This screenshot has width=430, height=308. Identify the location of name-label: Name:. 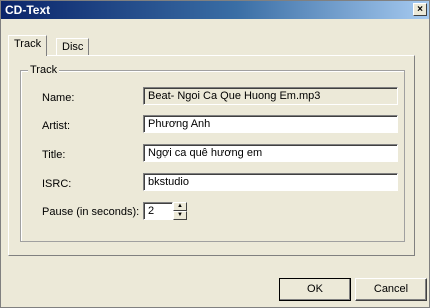
(58, 98).